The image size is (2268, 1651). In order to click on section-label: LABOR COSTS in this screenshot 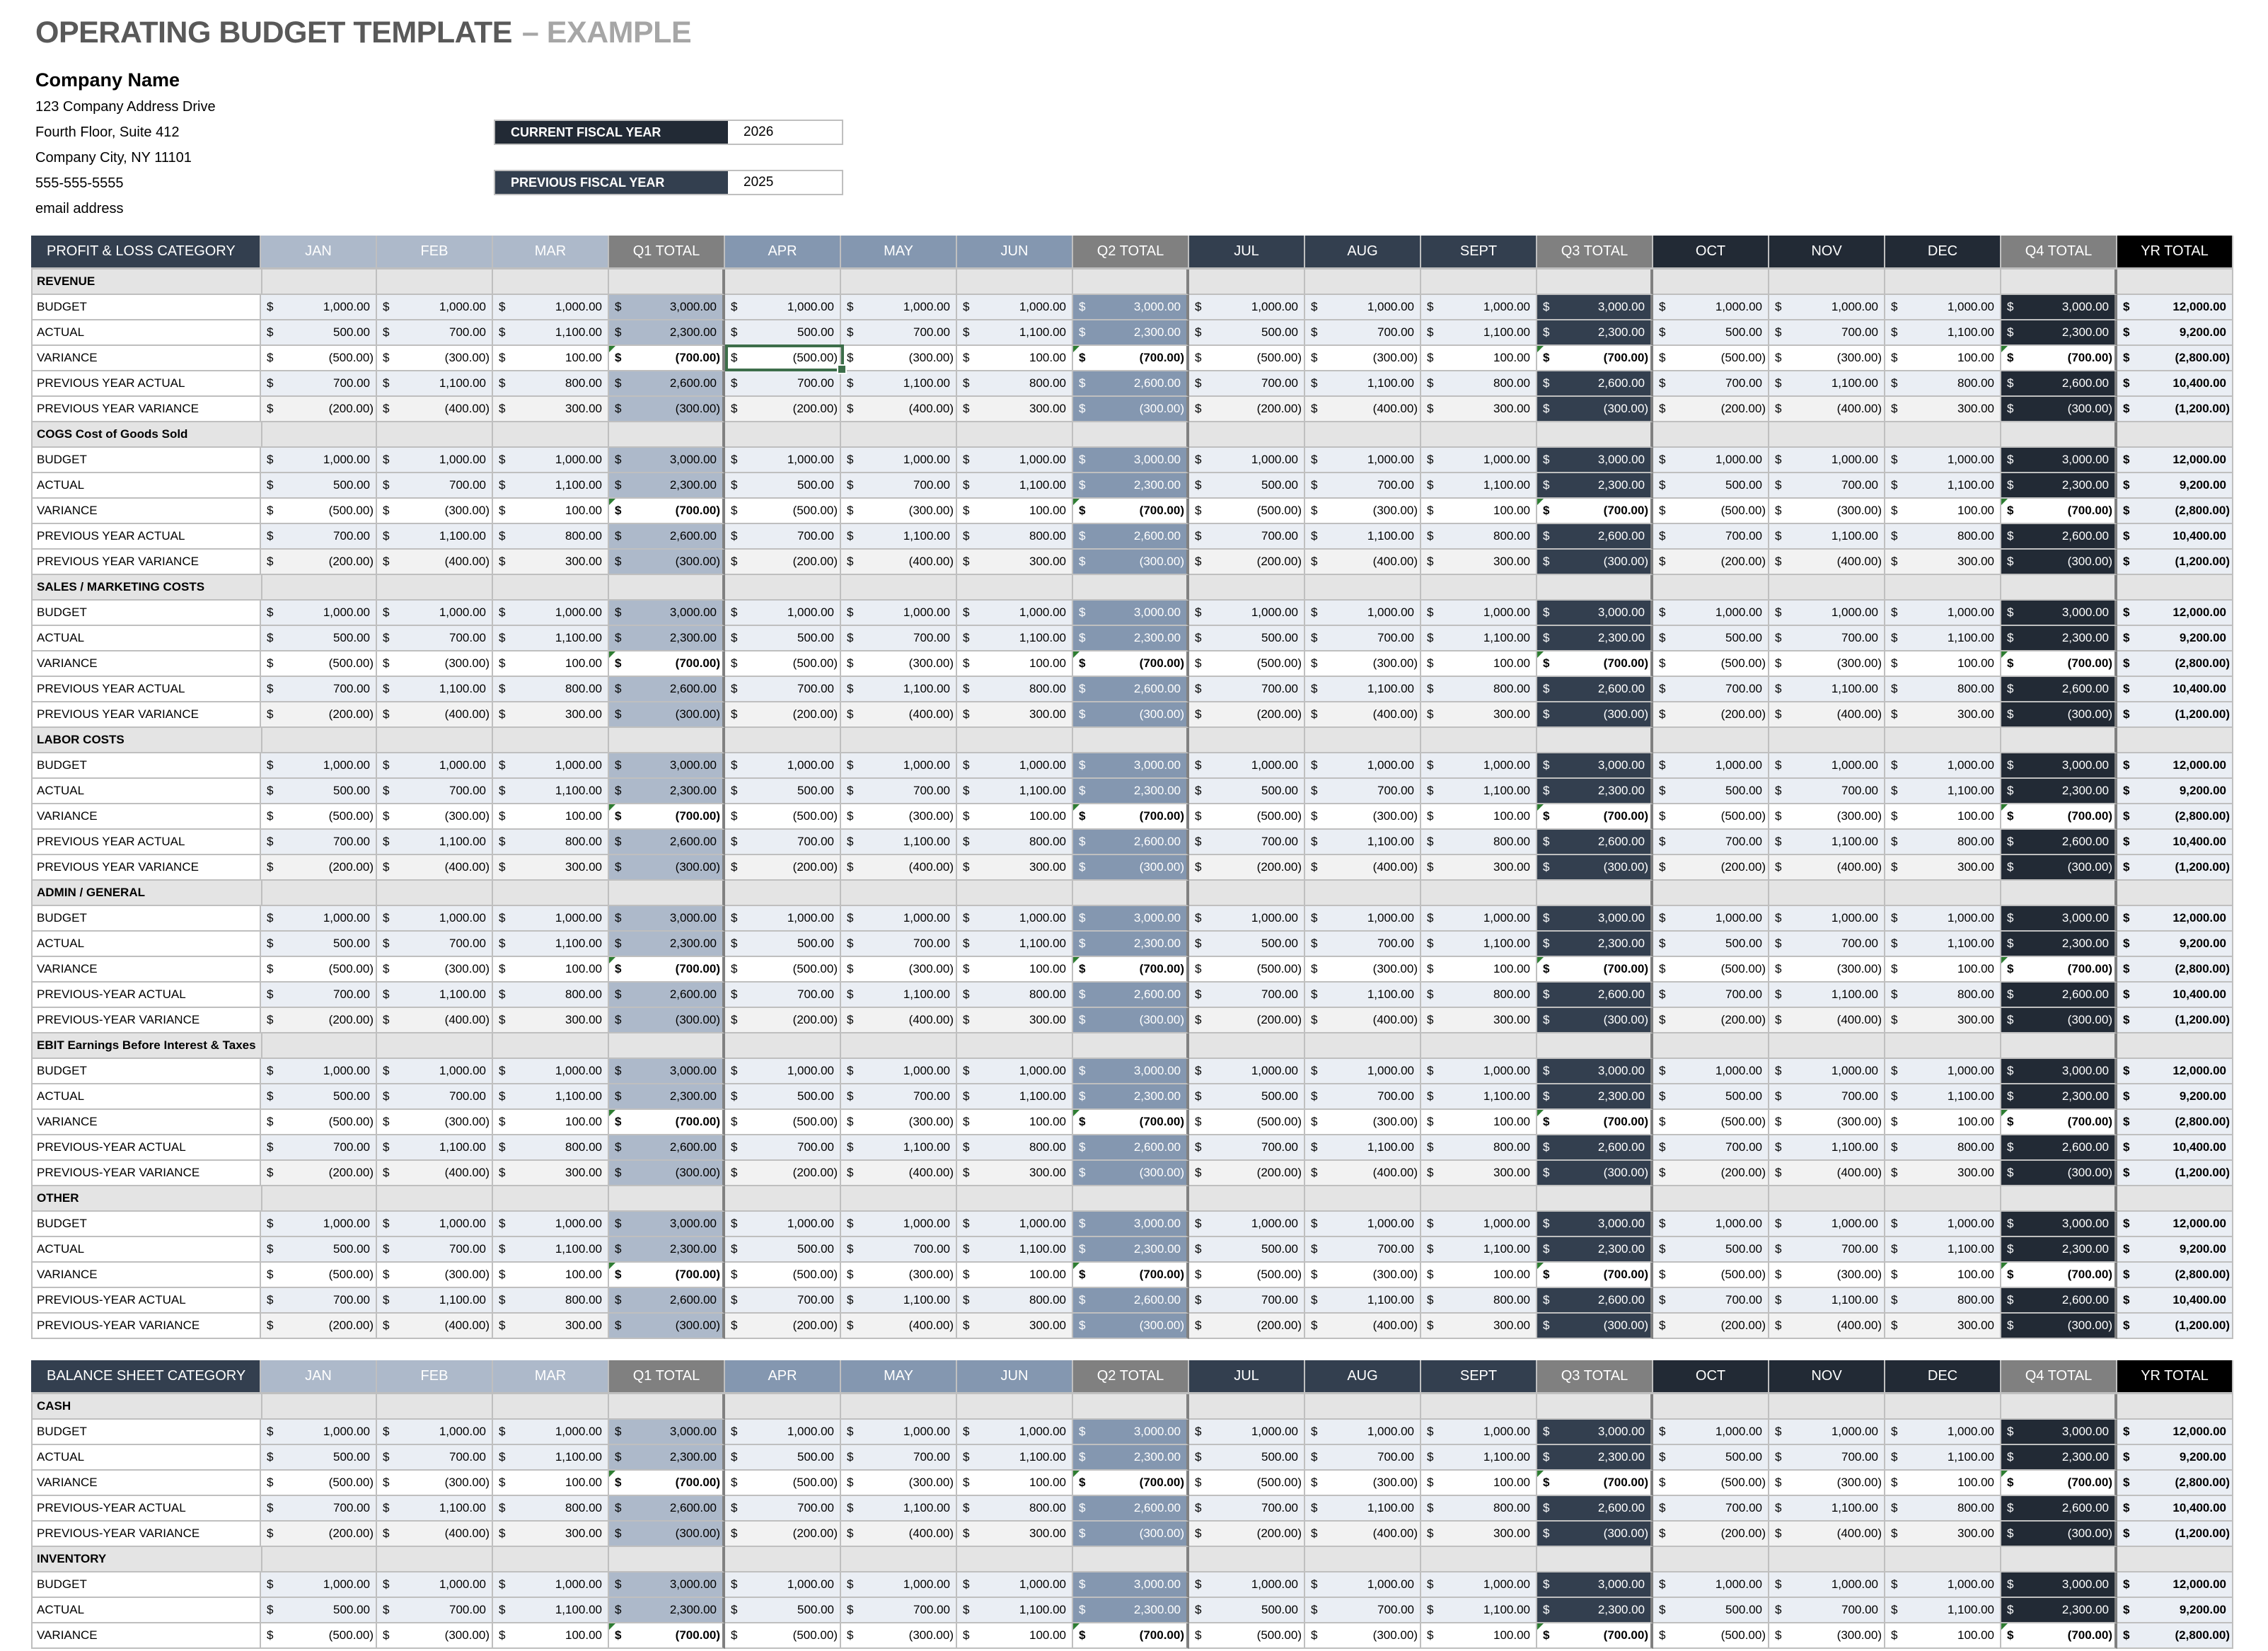, I will do `click(146, 740)`.